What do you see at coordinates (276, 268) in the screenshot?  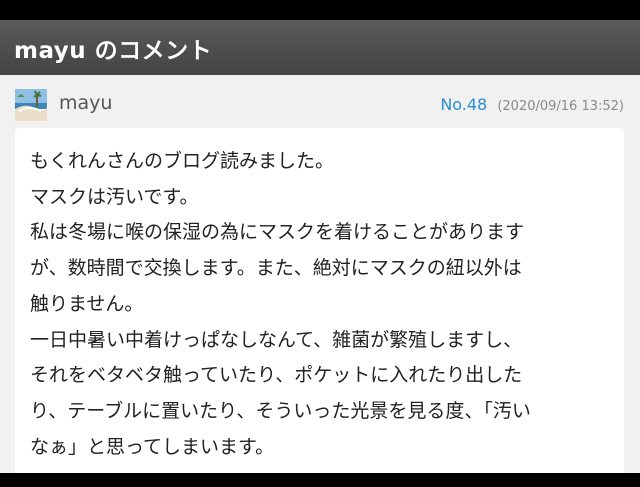 I see `comment-line: が、数時間で交換します。また、絶対にマスクの紐以外は` at bounding box center [276, 268].